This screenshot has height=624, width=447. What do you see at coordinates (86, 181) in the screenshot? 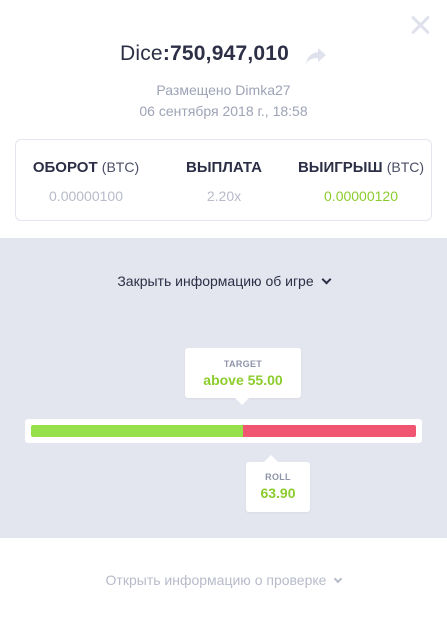
I see `stat-wager: ОБОРОТ (BTC) 0.00000100` at bounding box center [86, 181].